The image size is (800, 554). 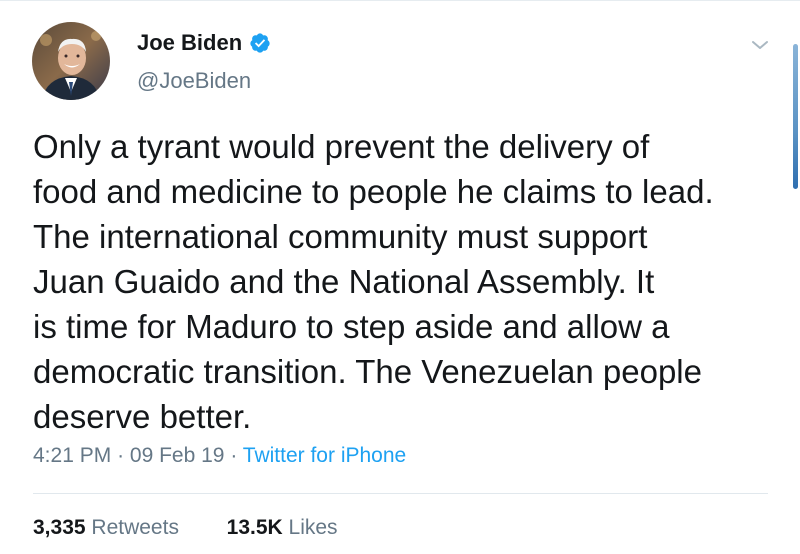 What do you see at coordinates (313, 527) in the screenshot?
I see `likes-label: Likes` at bounding box center [313, 527].